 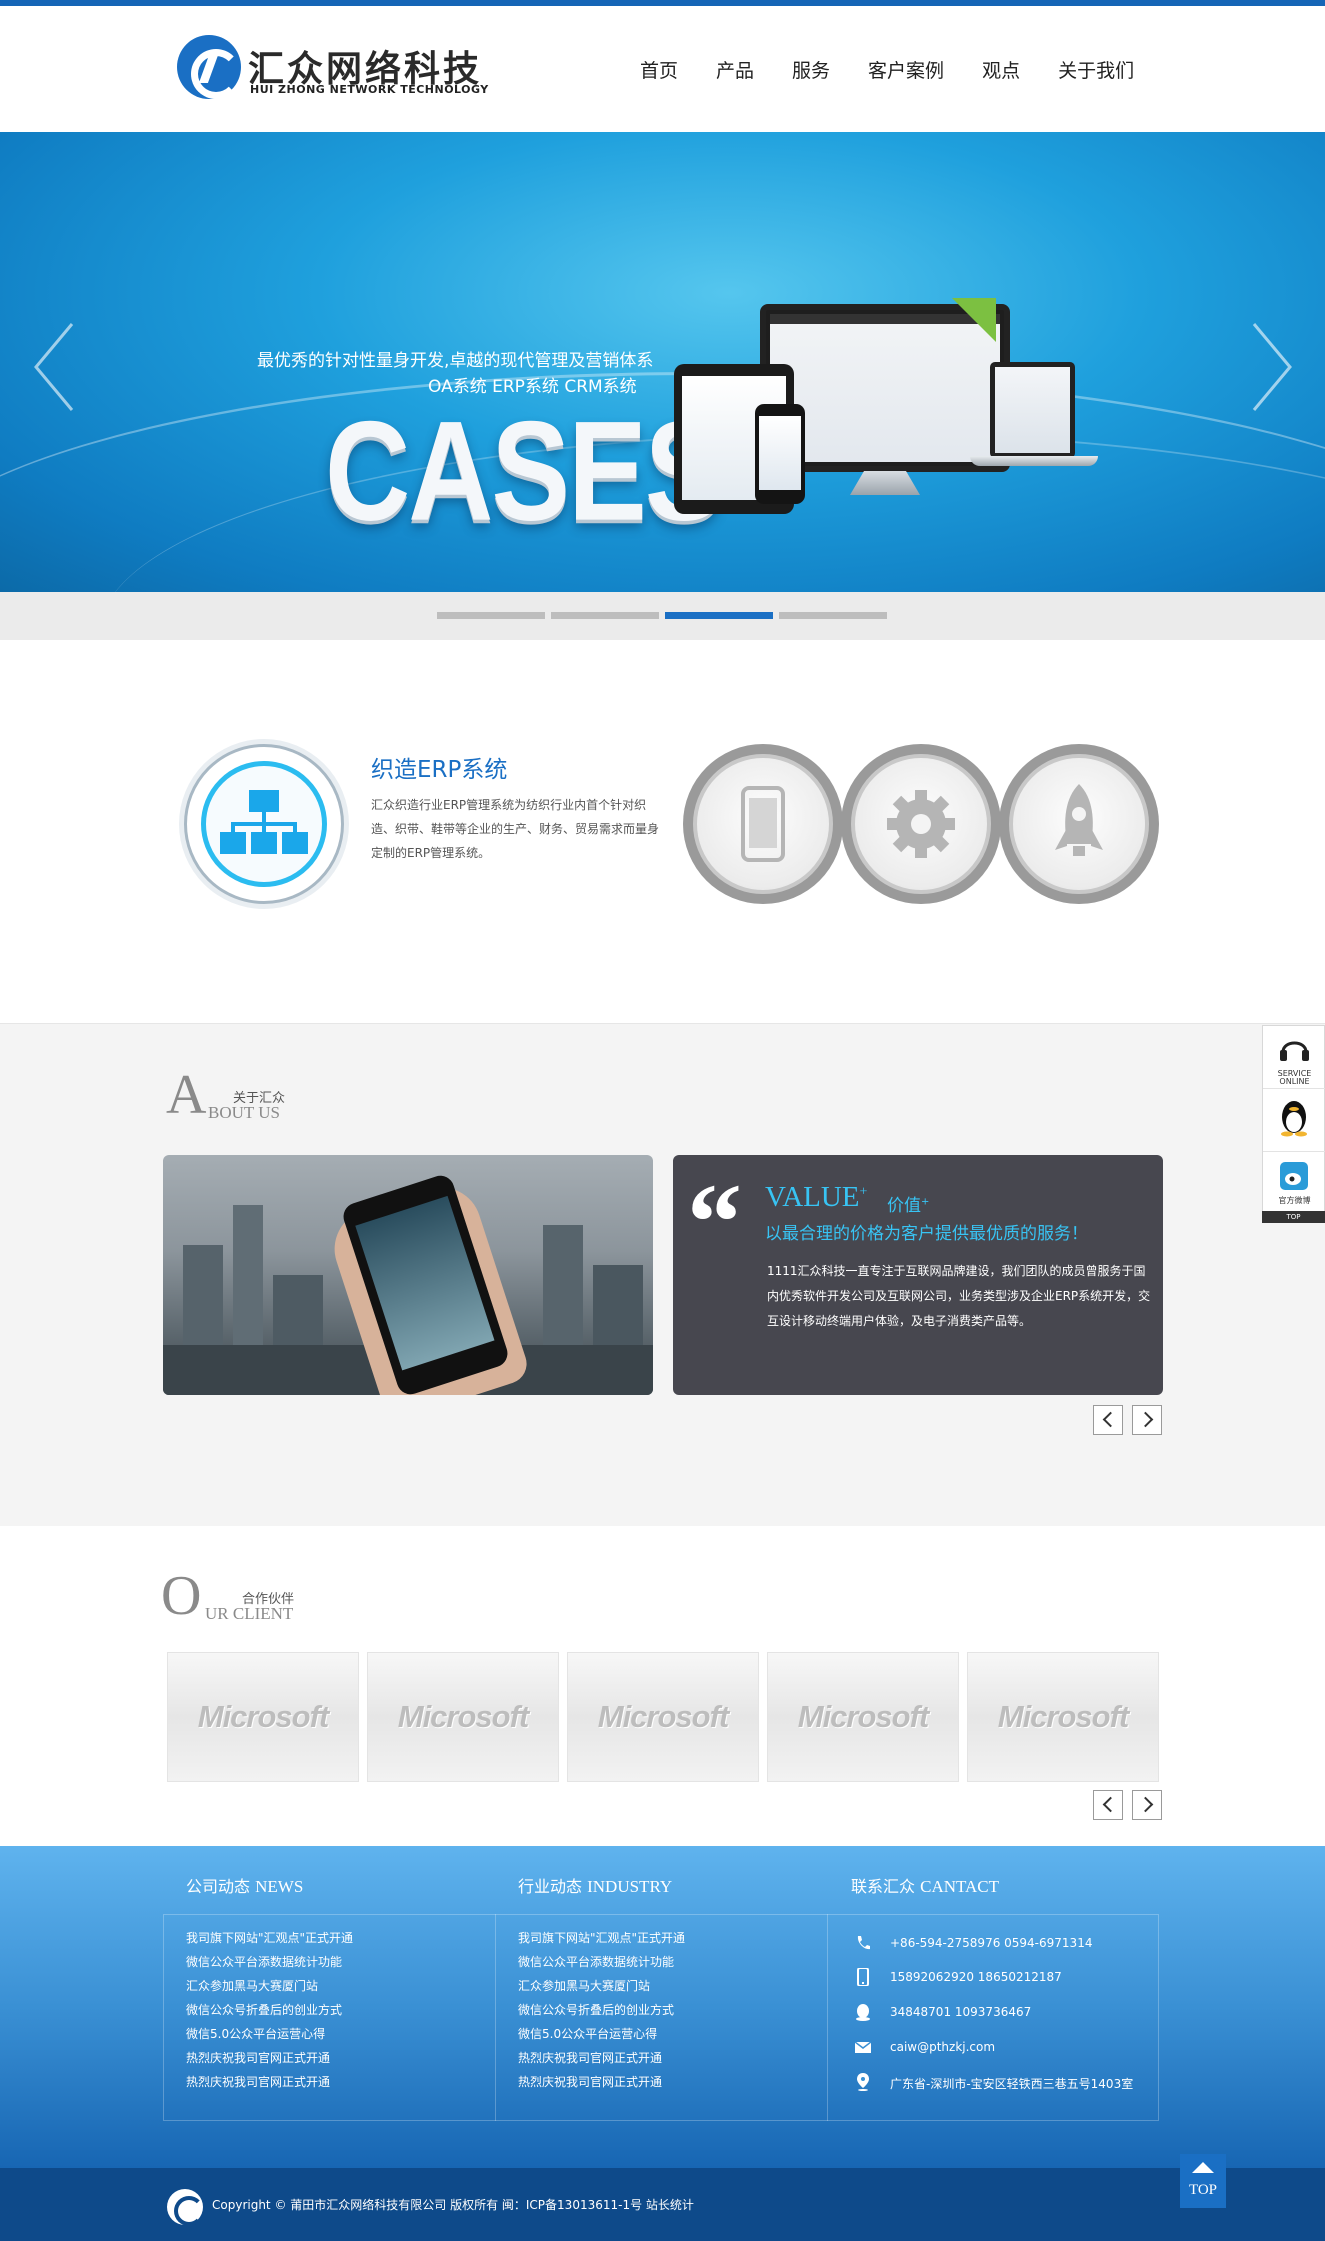 I want to click on news-item: 汇众参加黑马大赛厦门站, so click(x=269, y=1986).